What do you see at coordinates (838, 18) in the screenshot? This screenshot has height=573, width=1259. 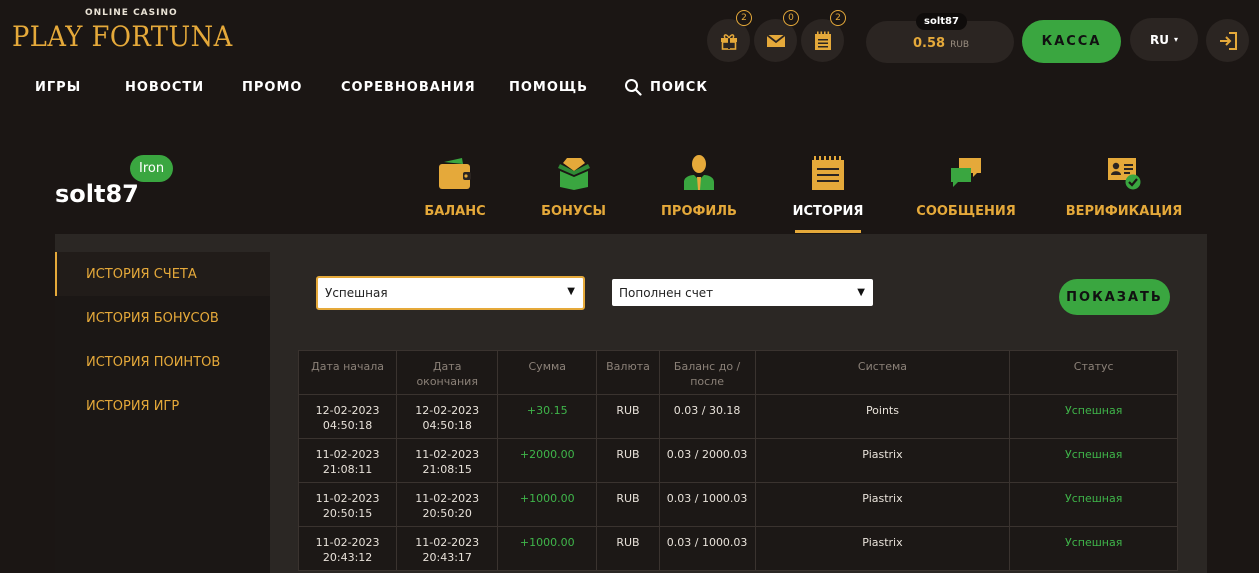 I see `tasks-count-badge: 2` at bounding box center [838, 18].